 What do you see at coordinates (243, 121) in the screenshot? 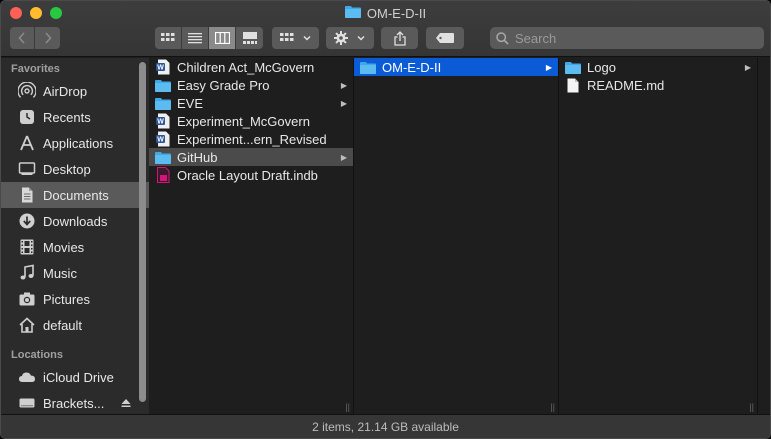
I see `file-name: Experiment_McGovern` at bounding box center [243, 121].